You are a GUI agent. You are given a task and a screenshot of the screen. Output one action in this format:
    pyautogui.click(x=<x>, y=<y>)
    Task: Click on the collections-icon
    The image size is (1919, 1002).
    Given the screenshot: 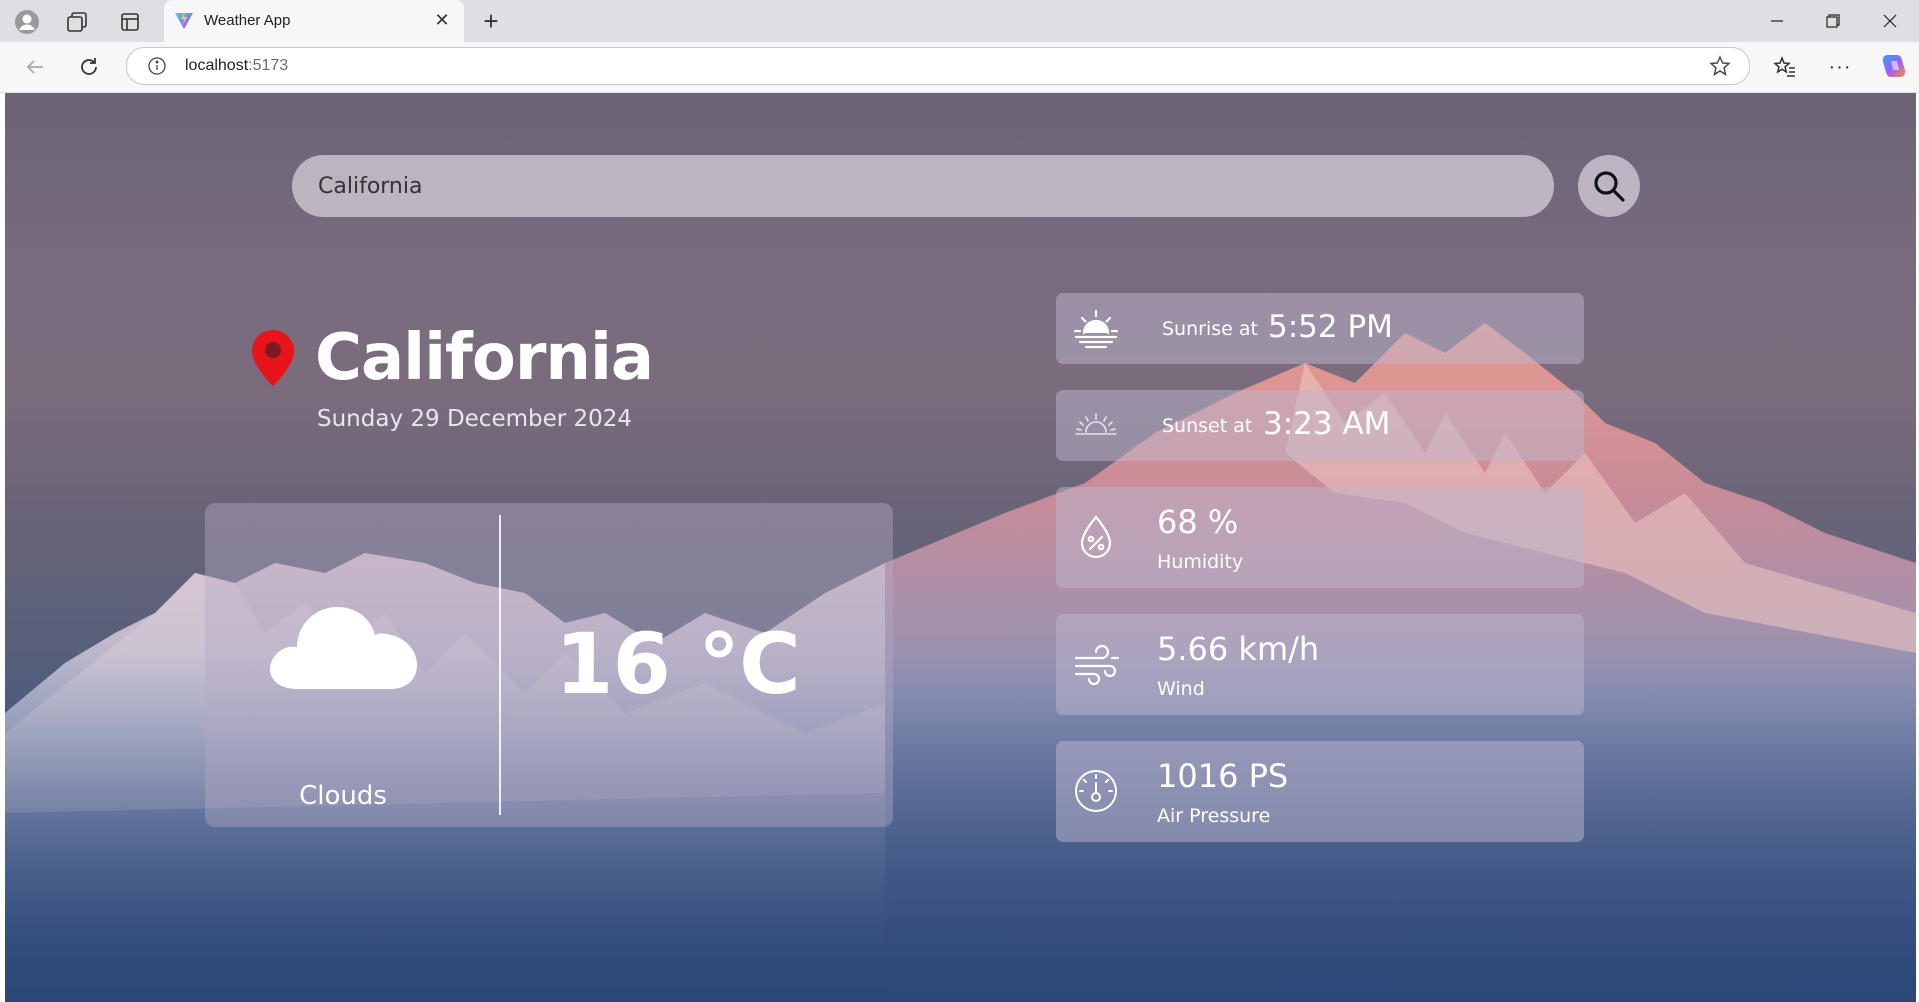 What is the action you would take?
    pyautogui.click(x=77, y=22)
    